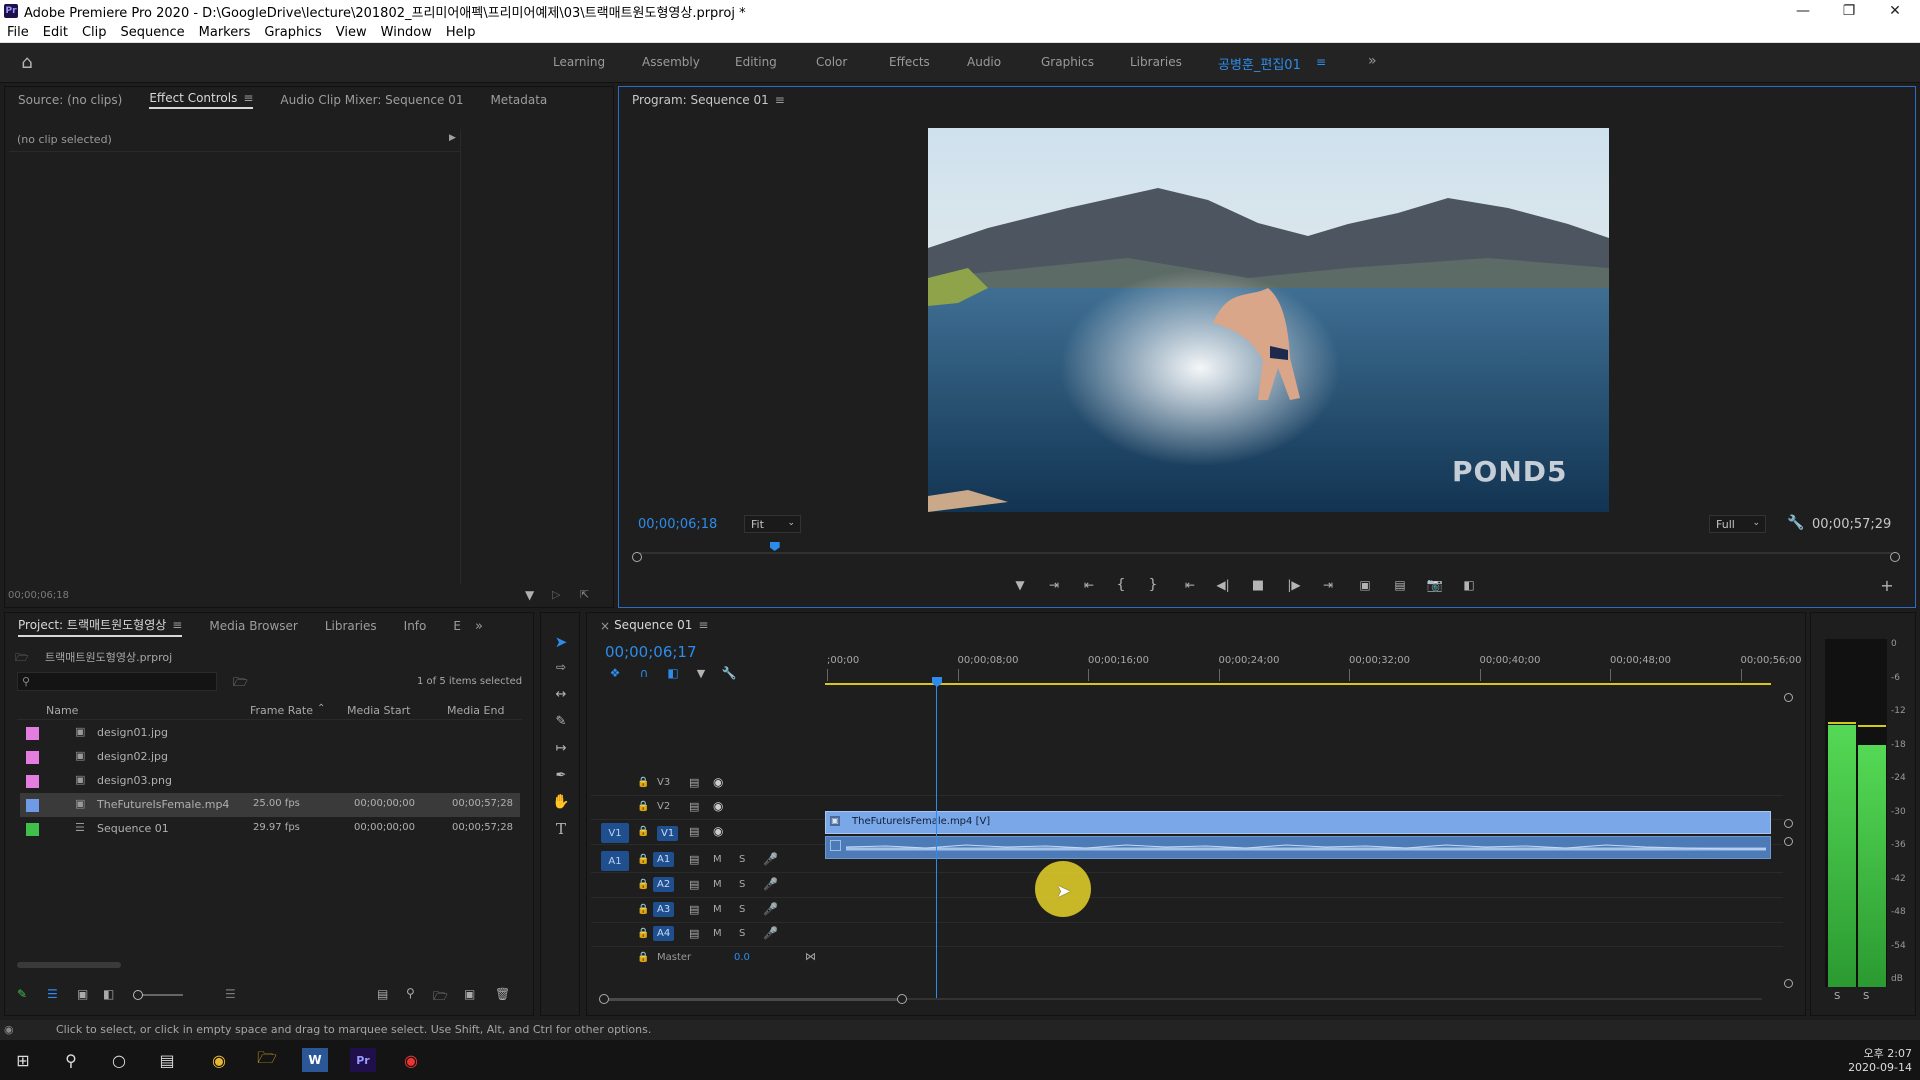 This screenshot has height=1080, width=1920. What do you see at coordinates (604, 999) in the screenshot?
I see `zoom-scroll-left-handle` at bounding box center [604, 999].